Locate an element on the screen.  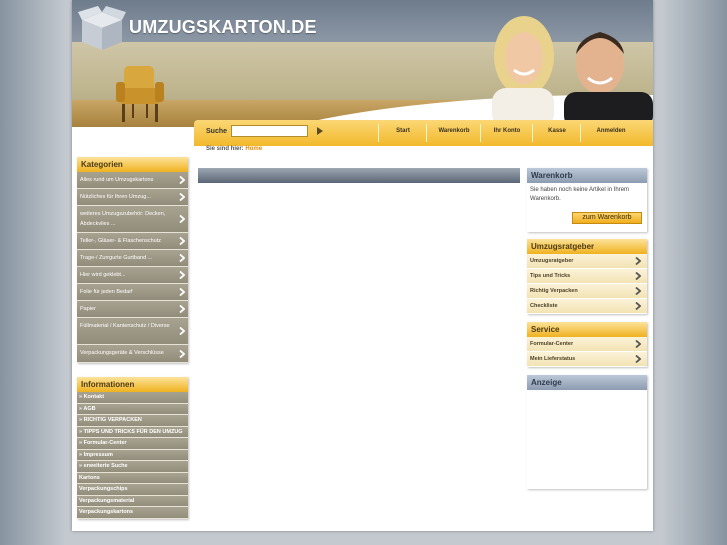
anzeige-title: Anzeige is located at coordinates (587, 382).